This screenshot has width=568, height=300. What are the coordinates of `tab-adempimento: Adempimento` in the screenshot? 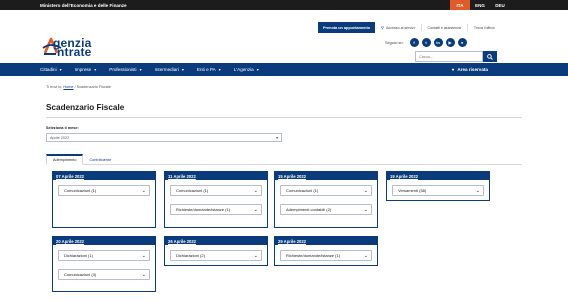 It's located at (65, 159).